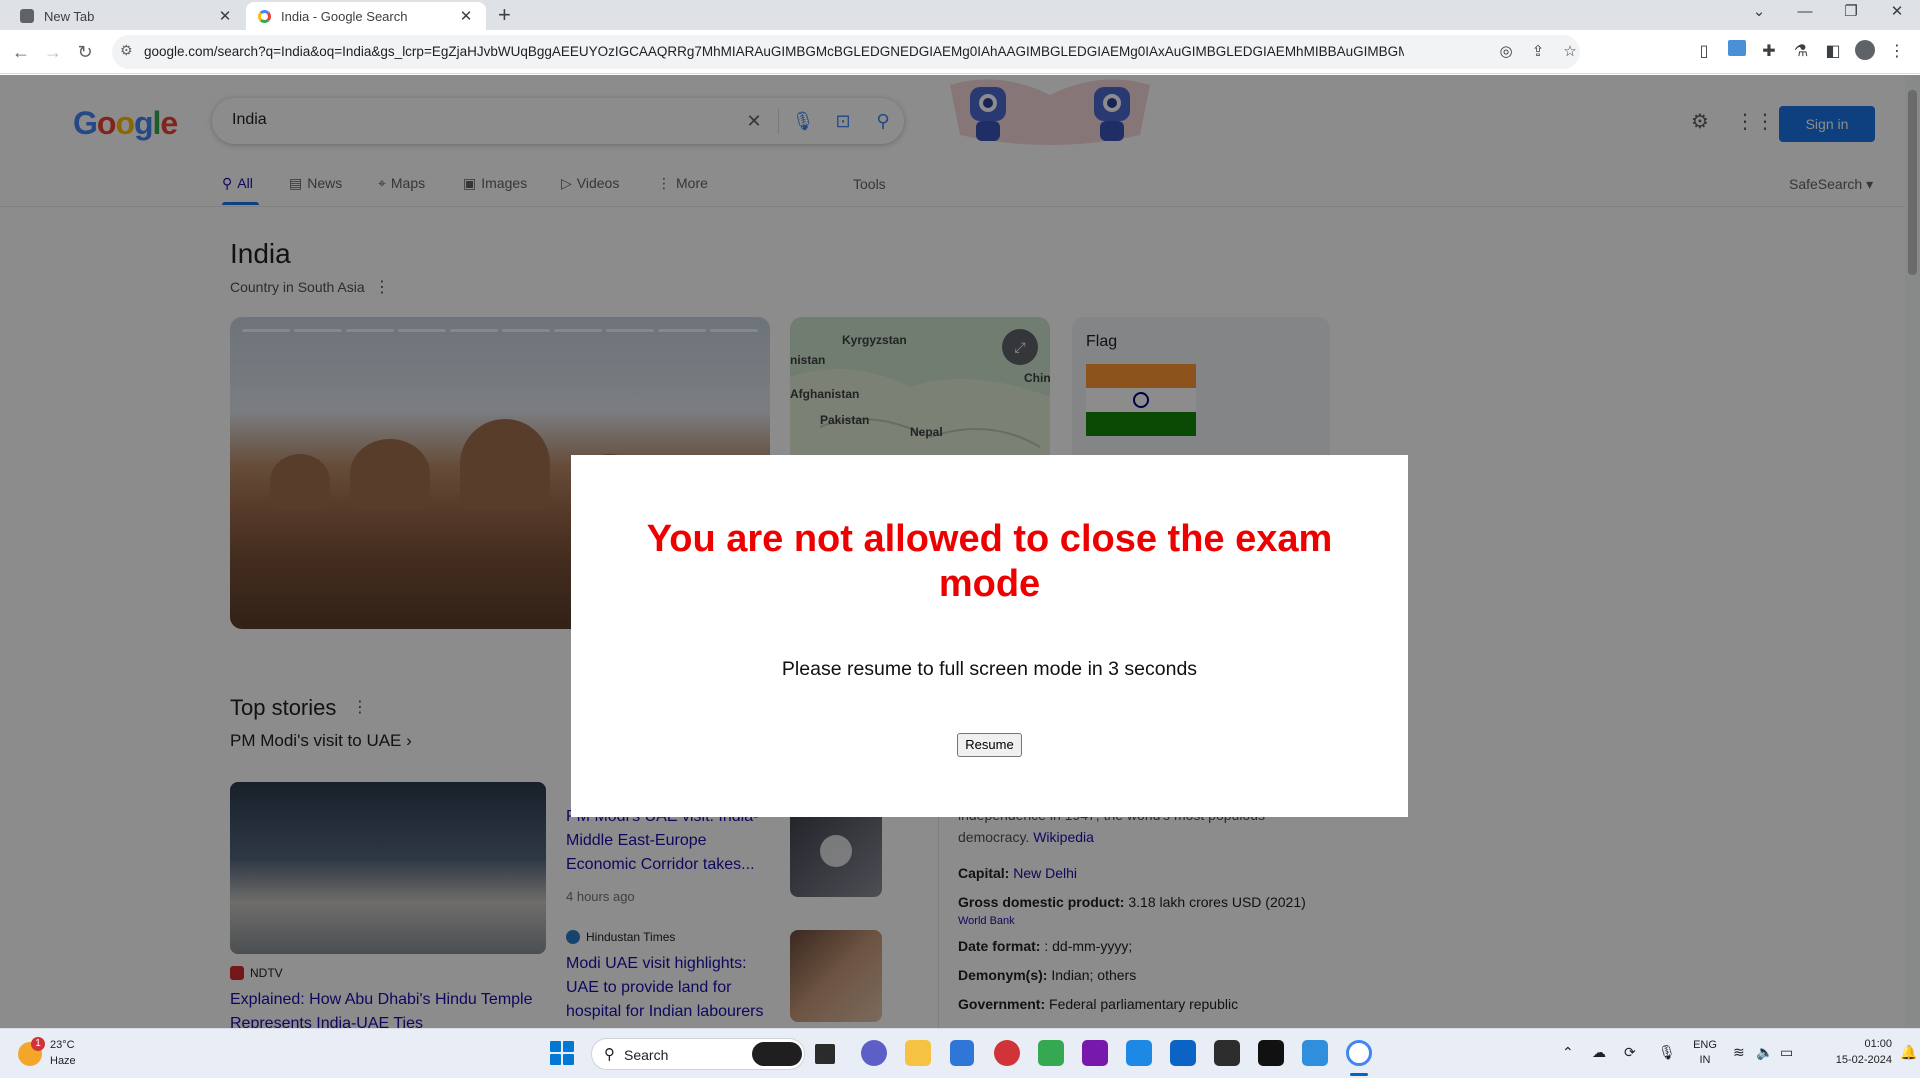 The height and width of the screenshot is (1078, 1920). Describe the element at coordinates (21, 52) in the screenshot. I see `back-icon: ←` at that location.